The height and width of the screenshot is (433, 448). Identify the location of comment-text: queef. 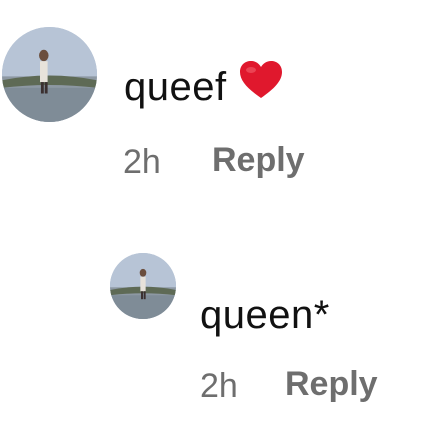
(204, 85).